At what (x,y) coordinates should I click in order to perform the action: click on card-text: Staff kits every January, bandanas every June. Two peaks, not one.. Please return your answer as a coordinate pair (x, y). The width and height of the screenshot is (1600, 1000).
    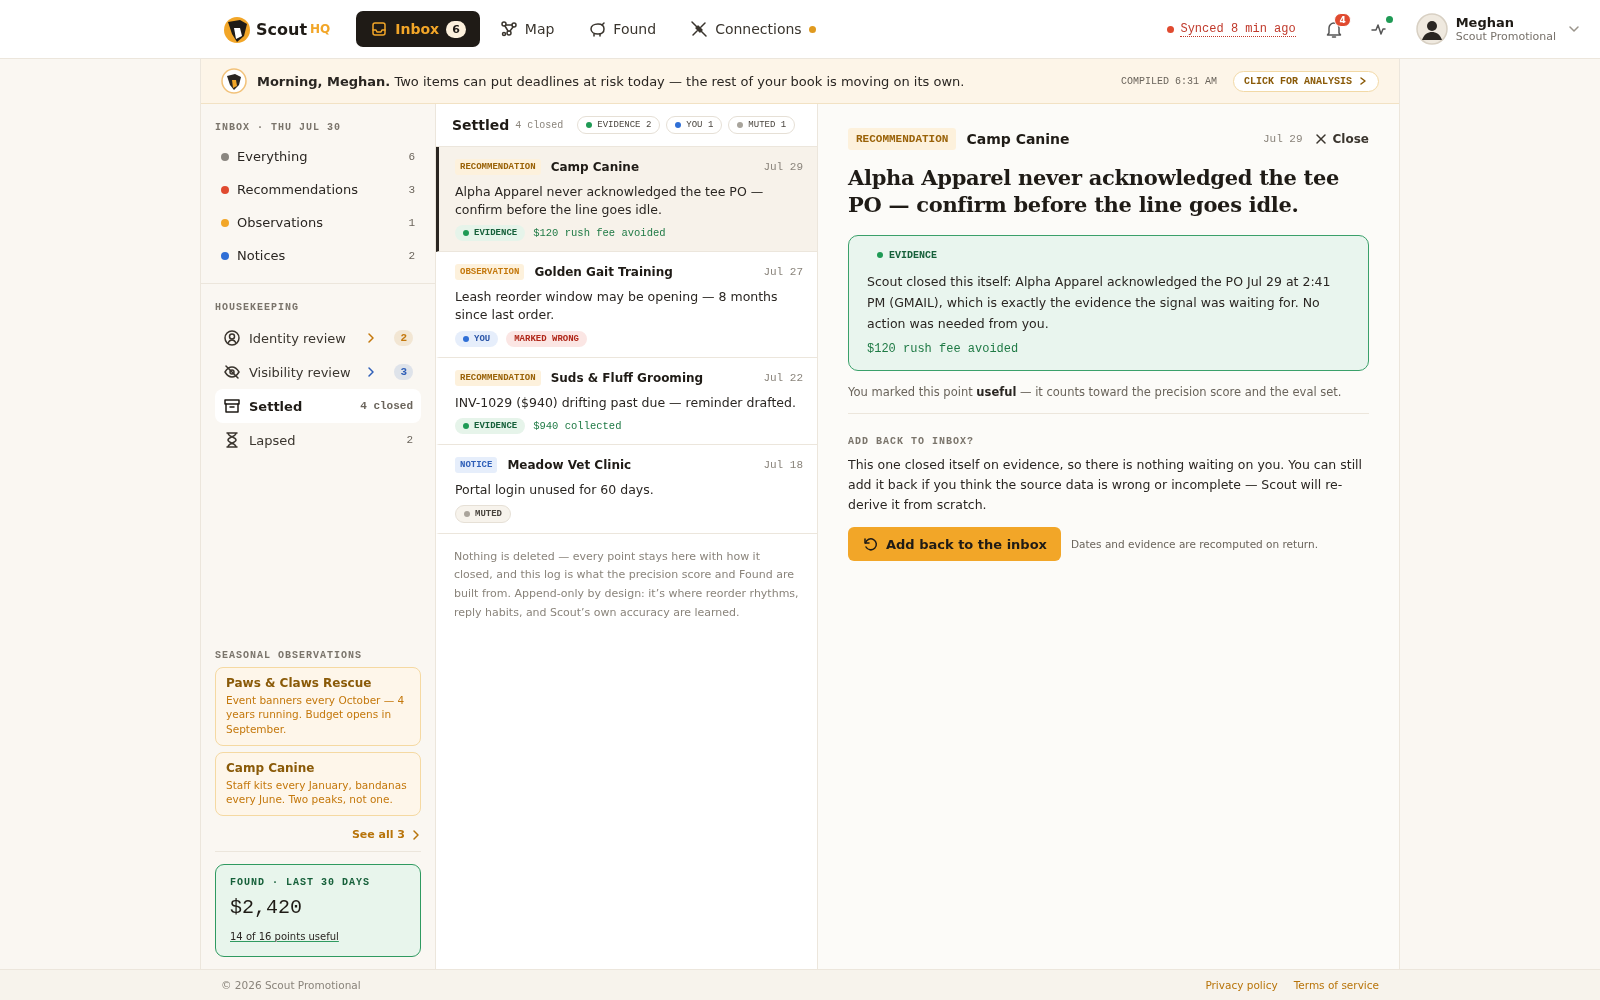
    Looking at the image, I should click on (317, 792).